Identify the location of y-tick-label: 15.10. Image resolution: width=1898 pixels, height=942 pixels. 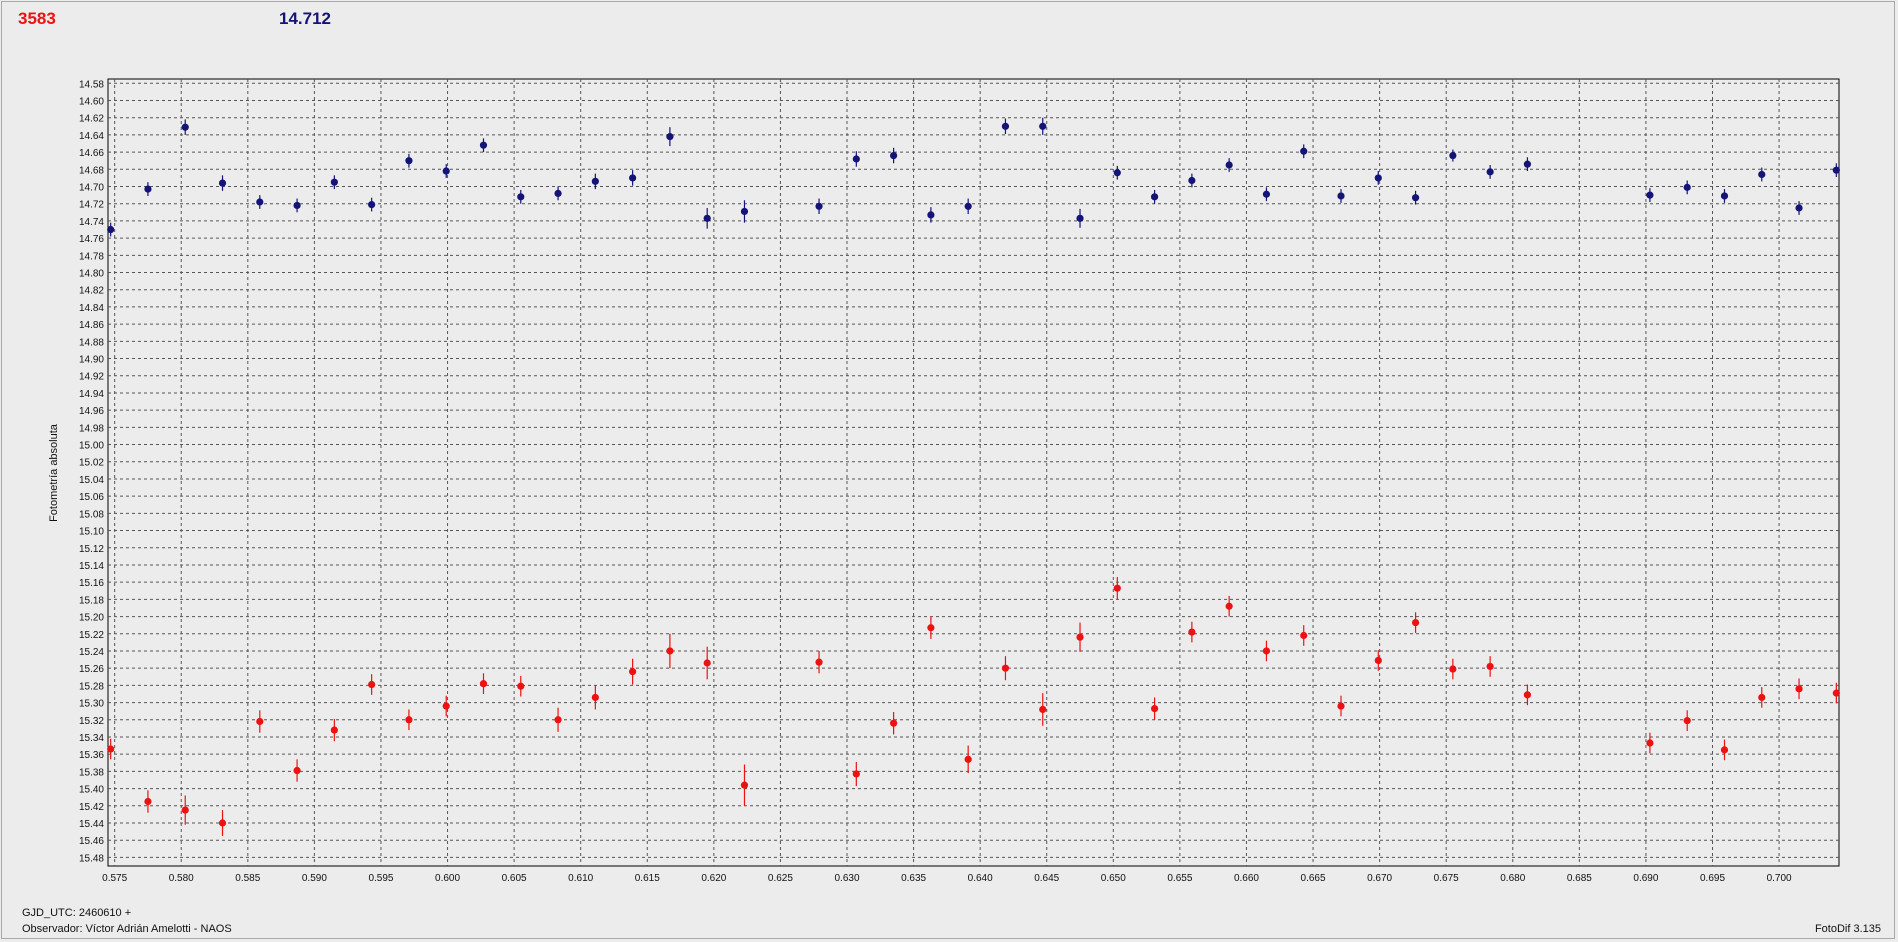
(91, 532).